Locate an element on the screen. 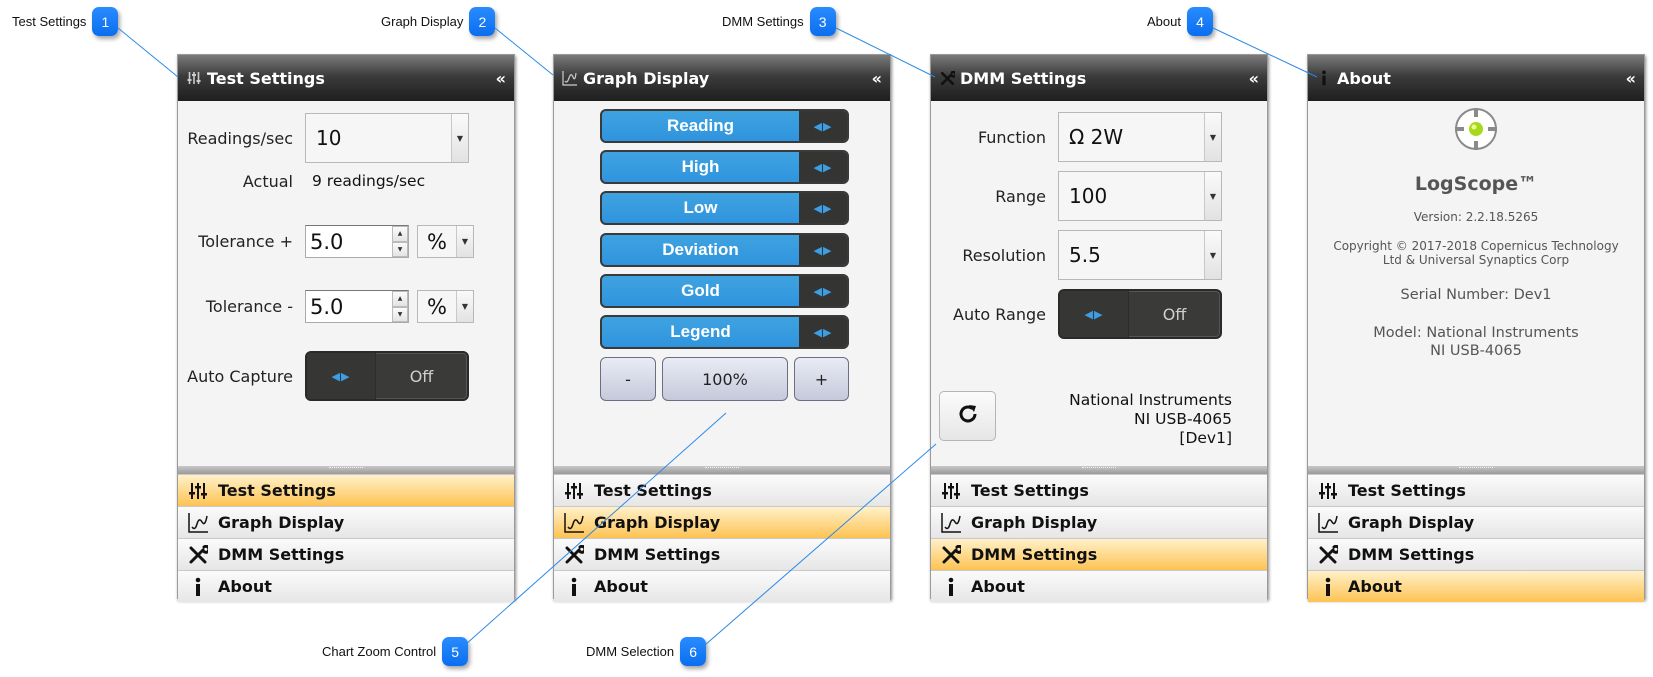 This screenshot has height=677, width=1653. resolution-dropdown: 5.5 ▼ is located at coordinates (1140, 255).